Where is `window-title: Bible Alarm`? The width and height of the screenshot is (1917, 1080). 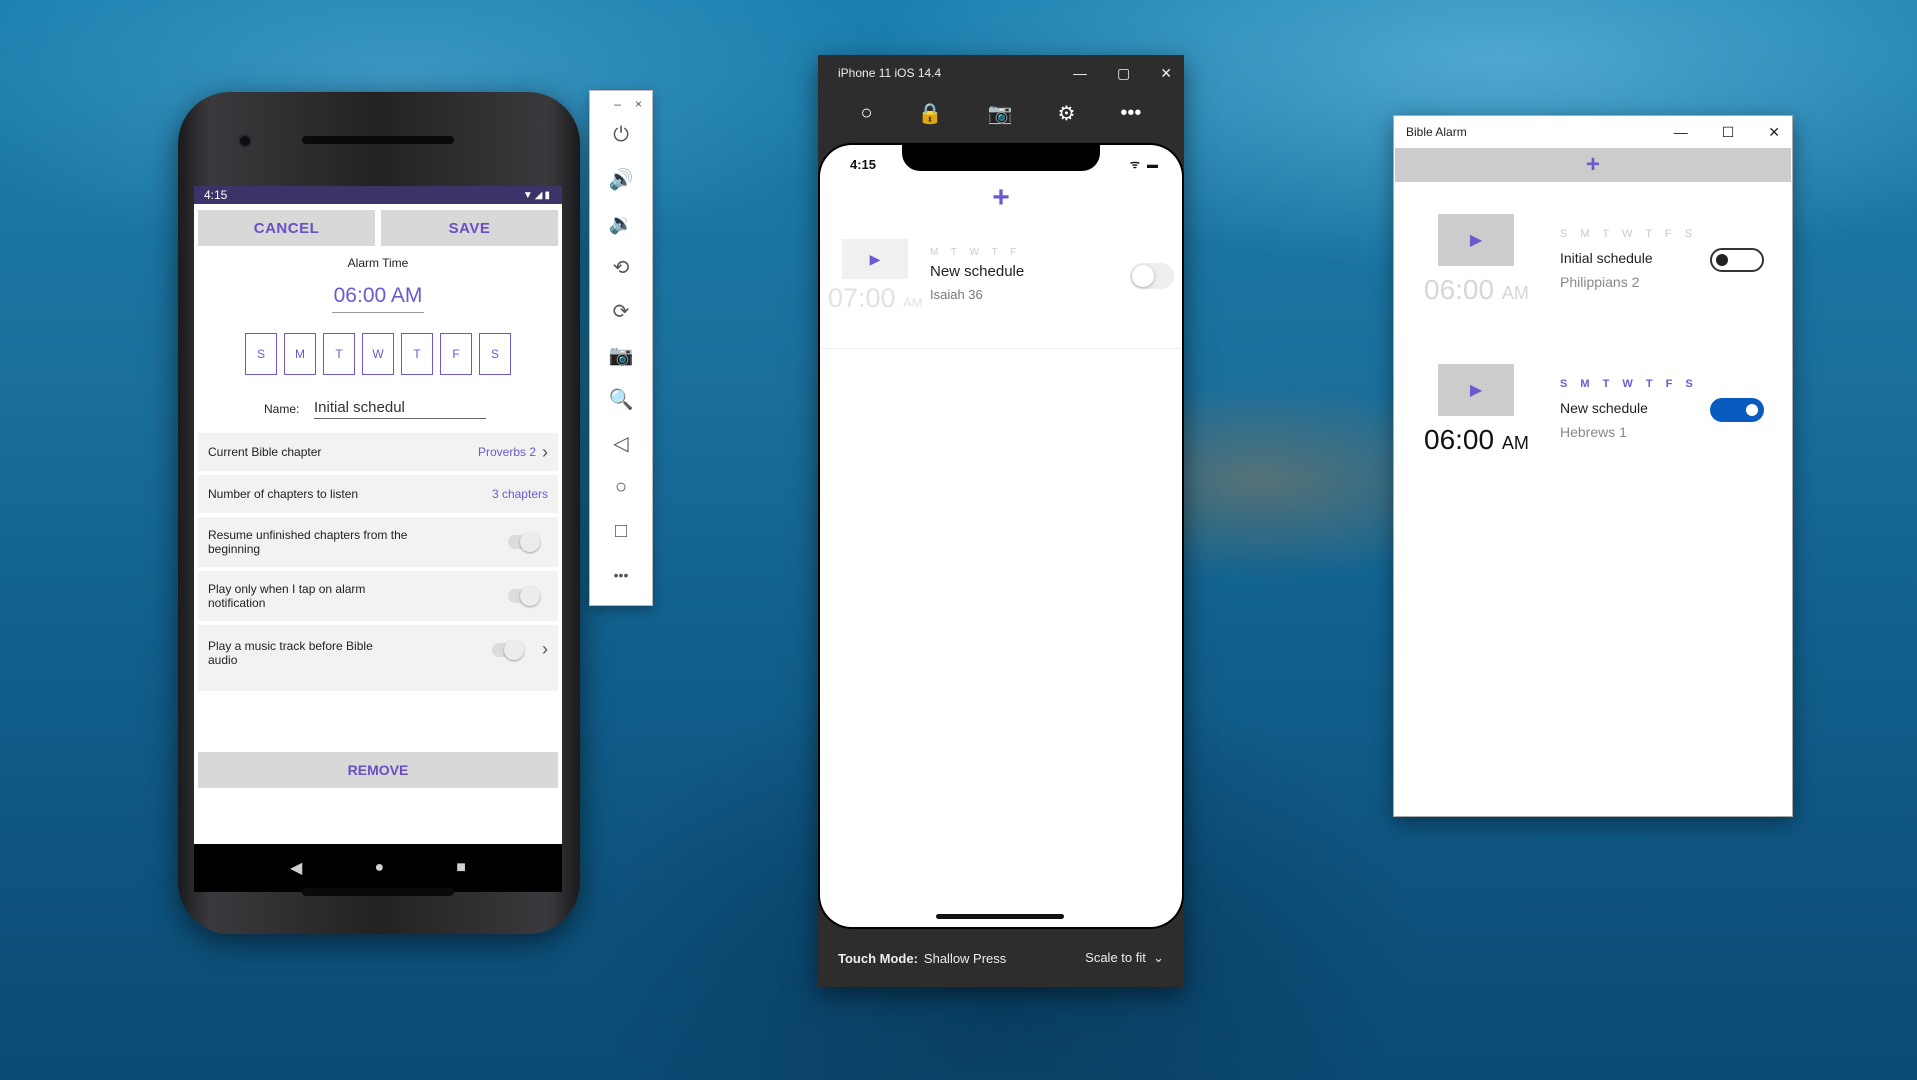 window-title: Bible Alarm is located at coordinates (1436, 132).